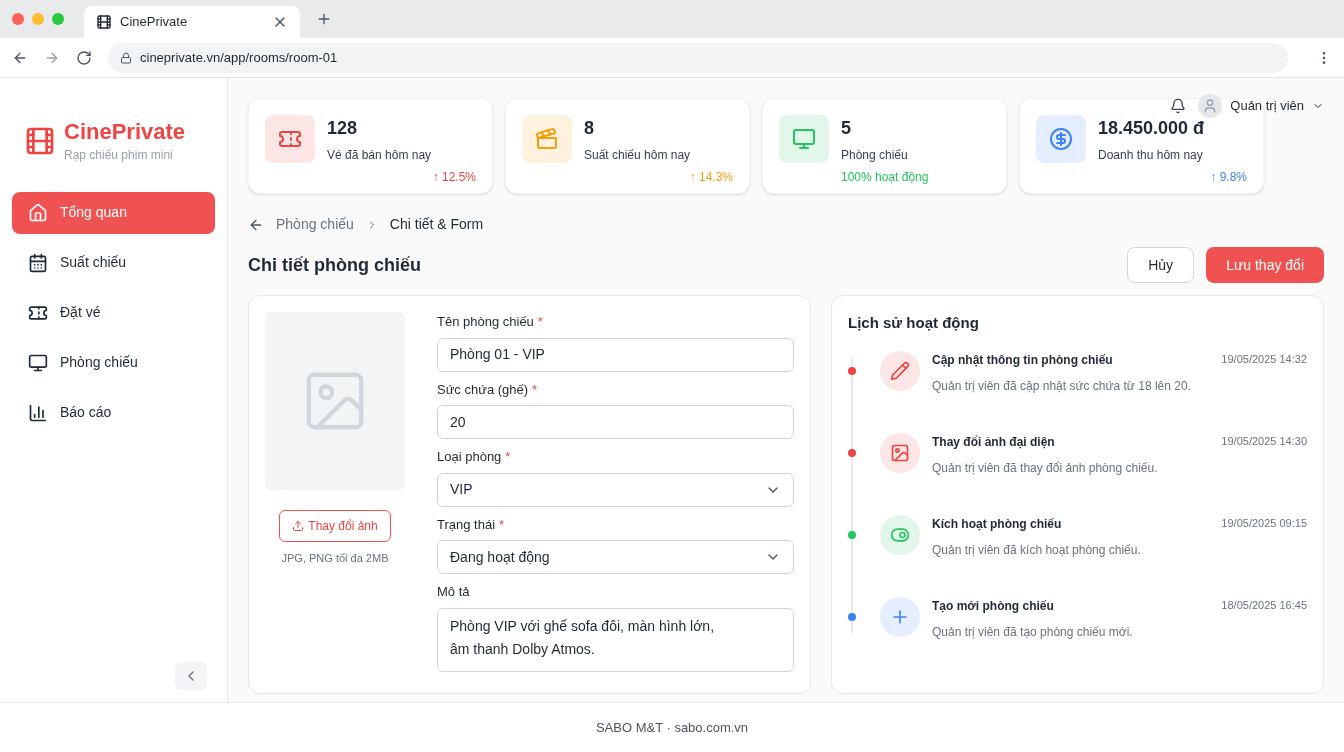 The width and height of the screenshot is (1344, 752). I want to click on stat-label: Suất chiếu hôm nay, so click(638, 155).